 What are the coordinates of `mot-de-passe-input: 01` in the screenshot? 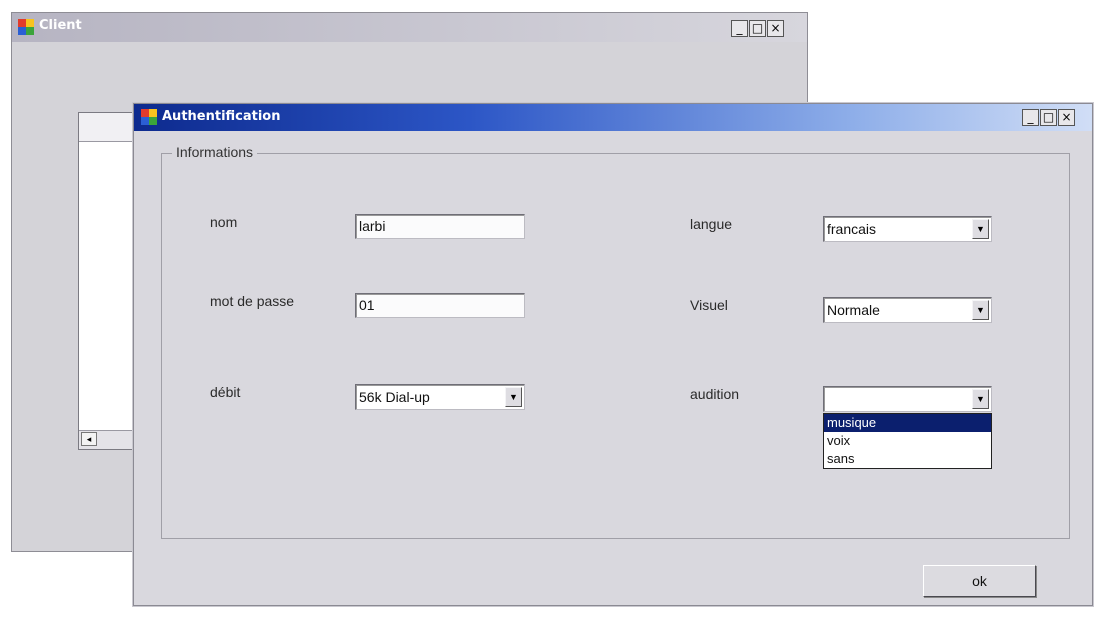 It's located at (440, 305).